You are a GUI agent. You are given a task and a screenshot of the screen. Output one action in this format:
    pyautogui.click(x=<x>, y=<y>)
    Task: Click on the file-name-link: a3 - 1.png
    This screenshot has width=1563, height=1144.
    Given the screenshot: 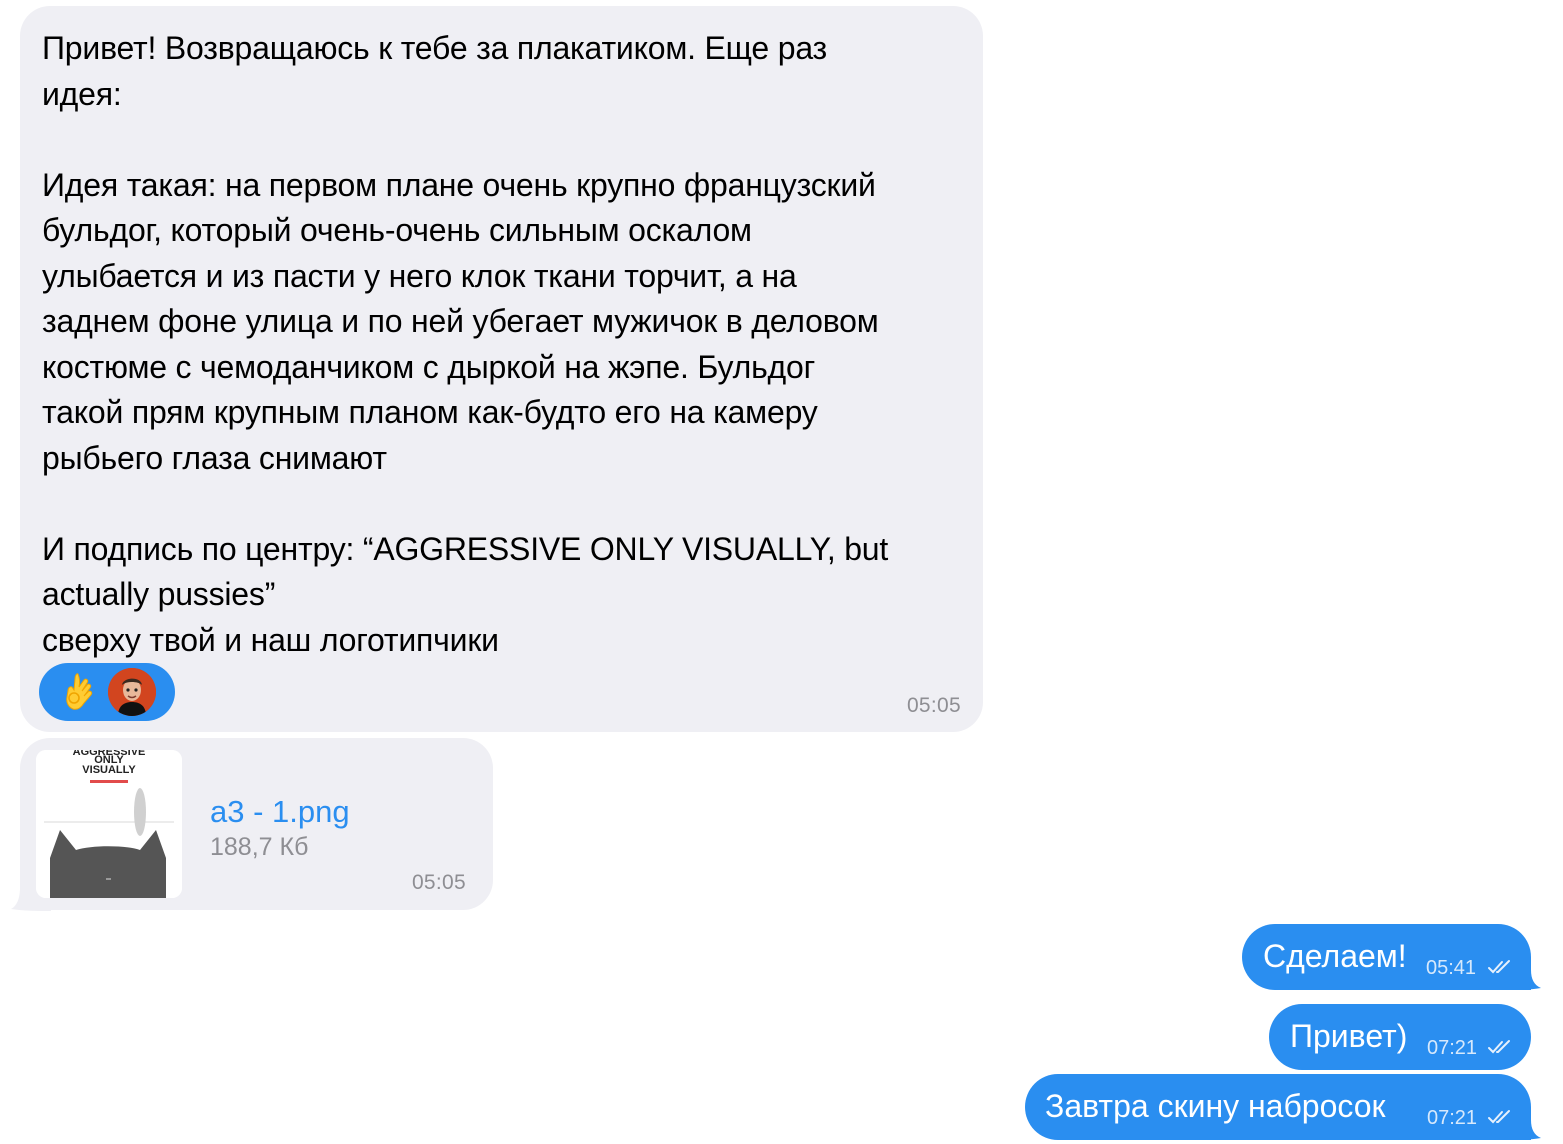 What is the action you would take?
    pyautogui.click(x=280, y=812)
    